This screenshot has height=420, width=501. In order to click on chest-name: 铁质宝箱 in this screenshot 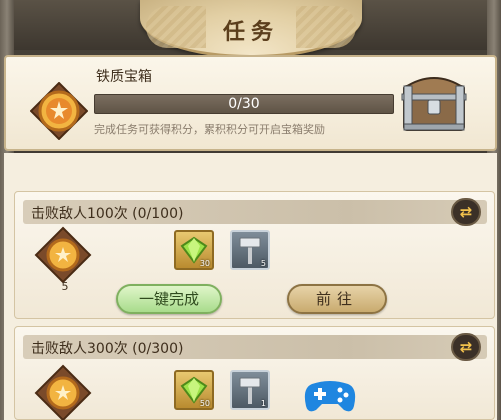, I will do `click(124, 77)`.